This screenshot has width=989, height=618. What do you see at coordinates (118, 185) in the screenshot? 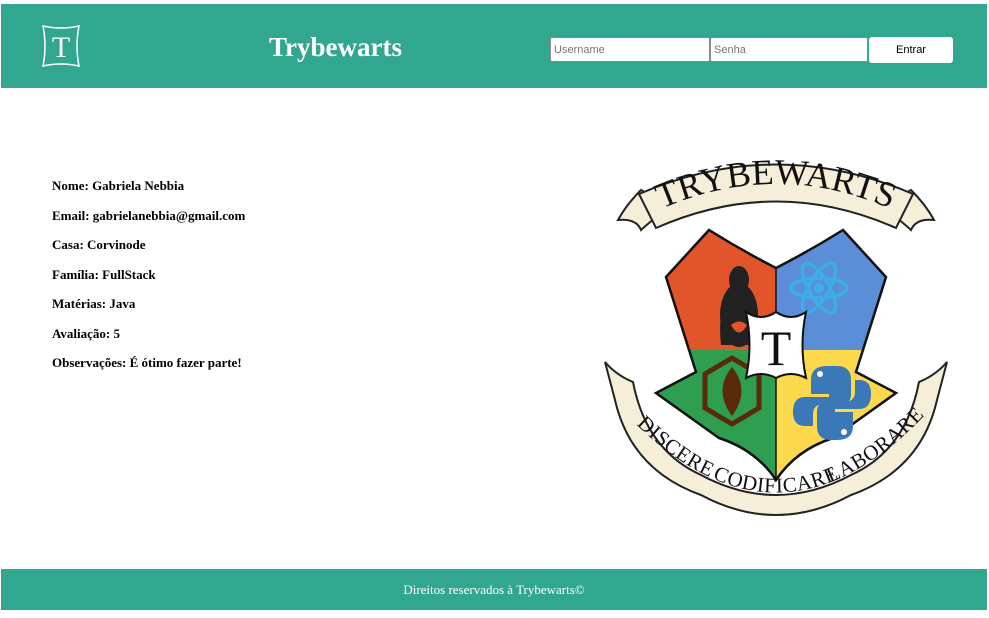
I see `name-field: Nome: Gabriela Nebbia` at bounding box center [118, 185].